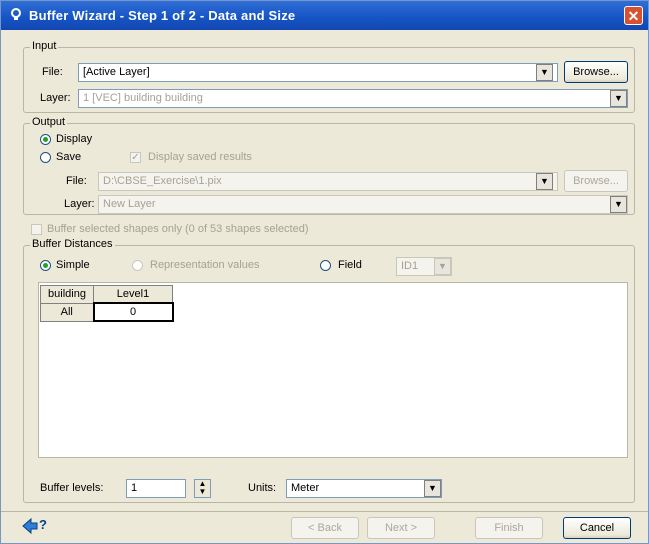 This screenshot has height=544, width=649. Describe the element at coordinates (328, 181) in the screenshot. I see `output-file-select: D:\CBSE_Exercise\1.pix` at that location.